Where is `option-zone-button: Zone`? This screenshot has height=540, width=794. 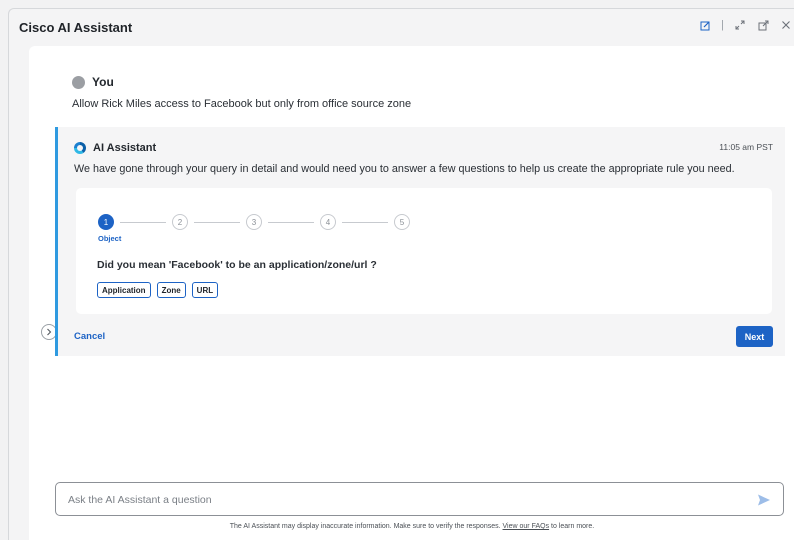
option-zone-button: Zone is located at coordinates (171, 290).